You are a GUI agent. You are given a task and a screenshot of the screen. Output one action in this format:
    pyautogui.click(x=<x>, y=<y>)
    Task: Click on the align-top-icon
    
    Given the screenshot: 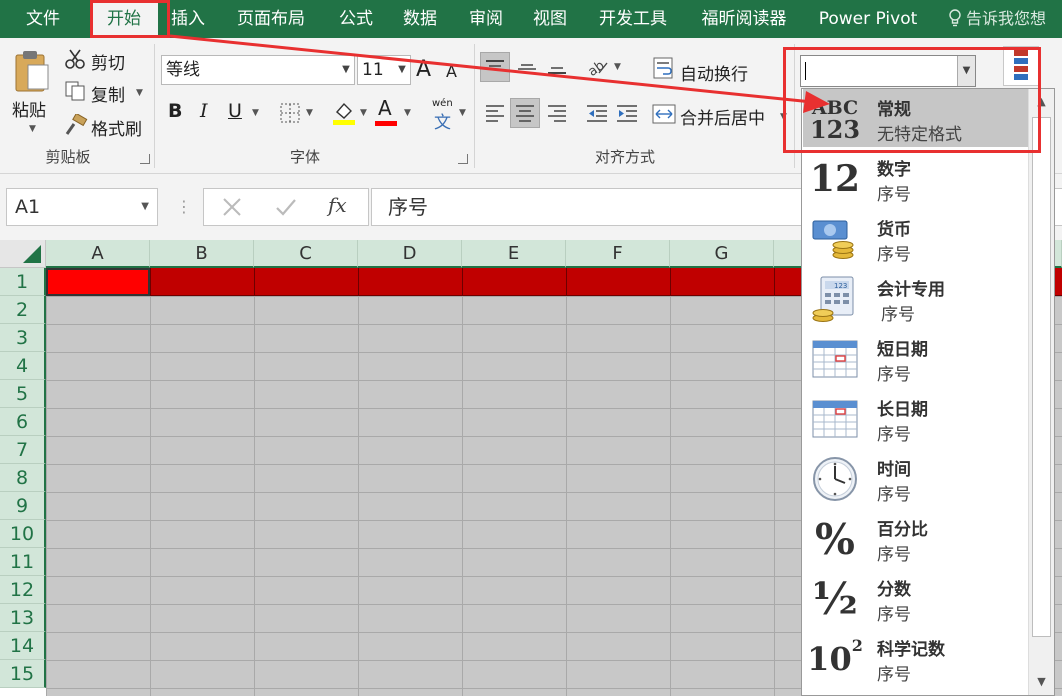 What is the action you would take?
    pyautogui.click(x=495, y=67)
    